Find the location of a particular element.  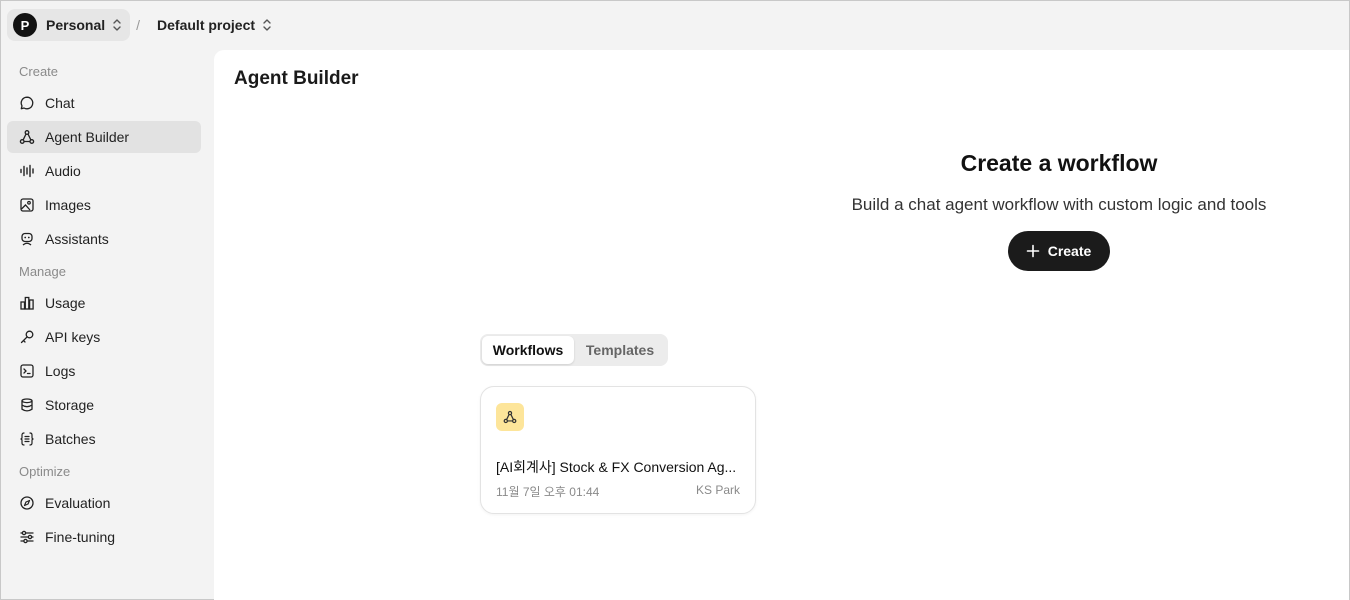

workflow-tabs: Workflows Templates is located at coordinates (574, 350).